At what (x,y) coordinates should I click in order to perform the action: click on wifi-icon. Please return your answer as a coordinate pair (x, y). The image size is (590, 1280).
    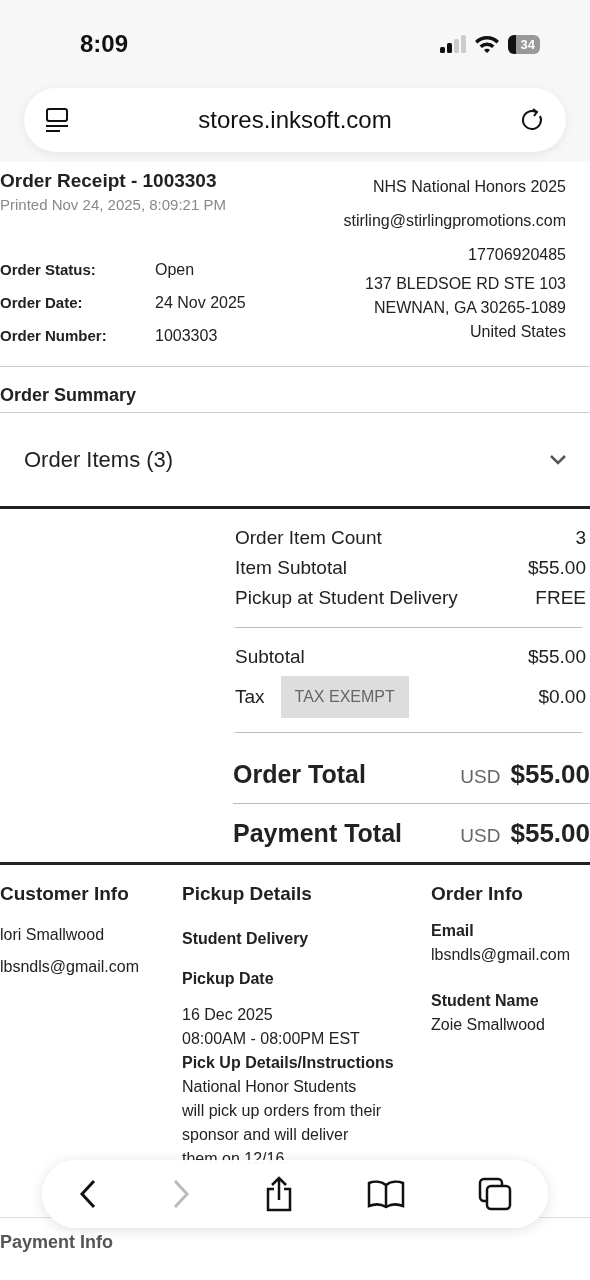
    Looking at the image, I should click on (486, 44).